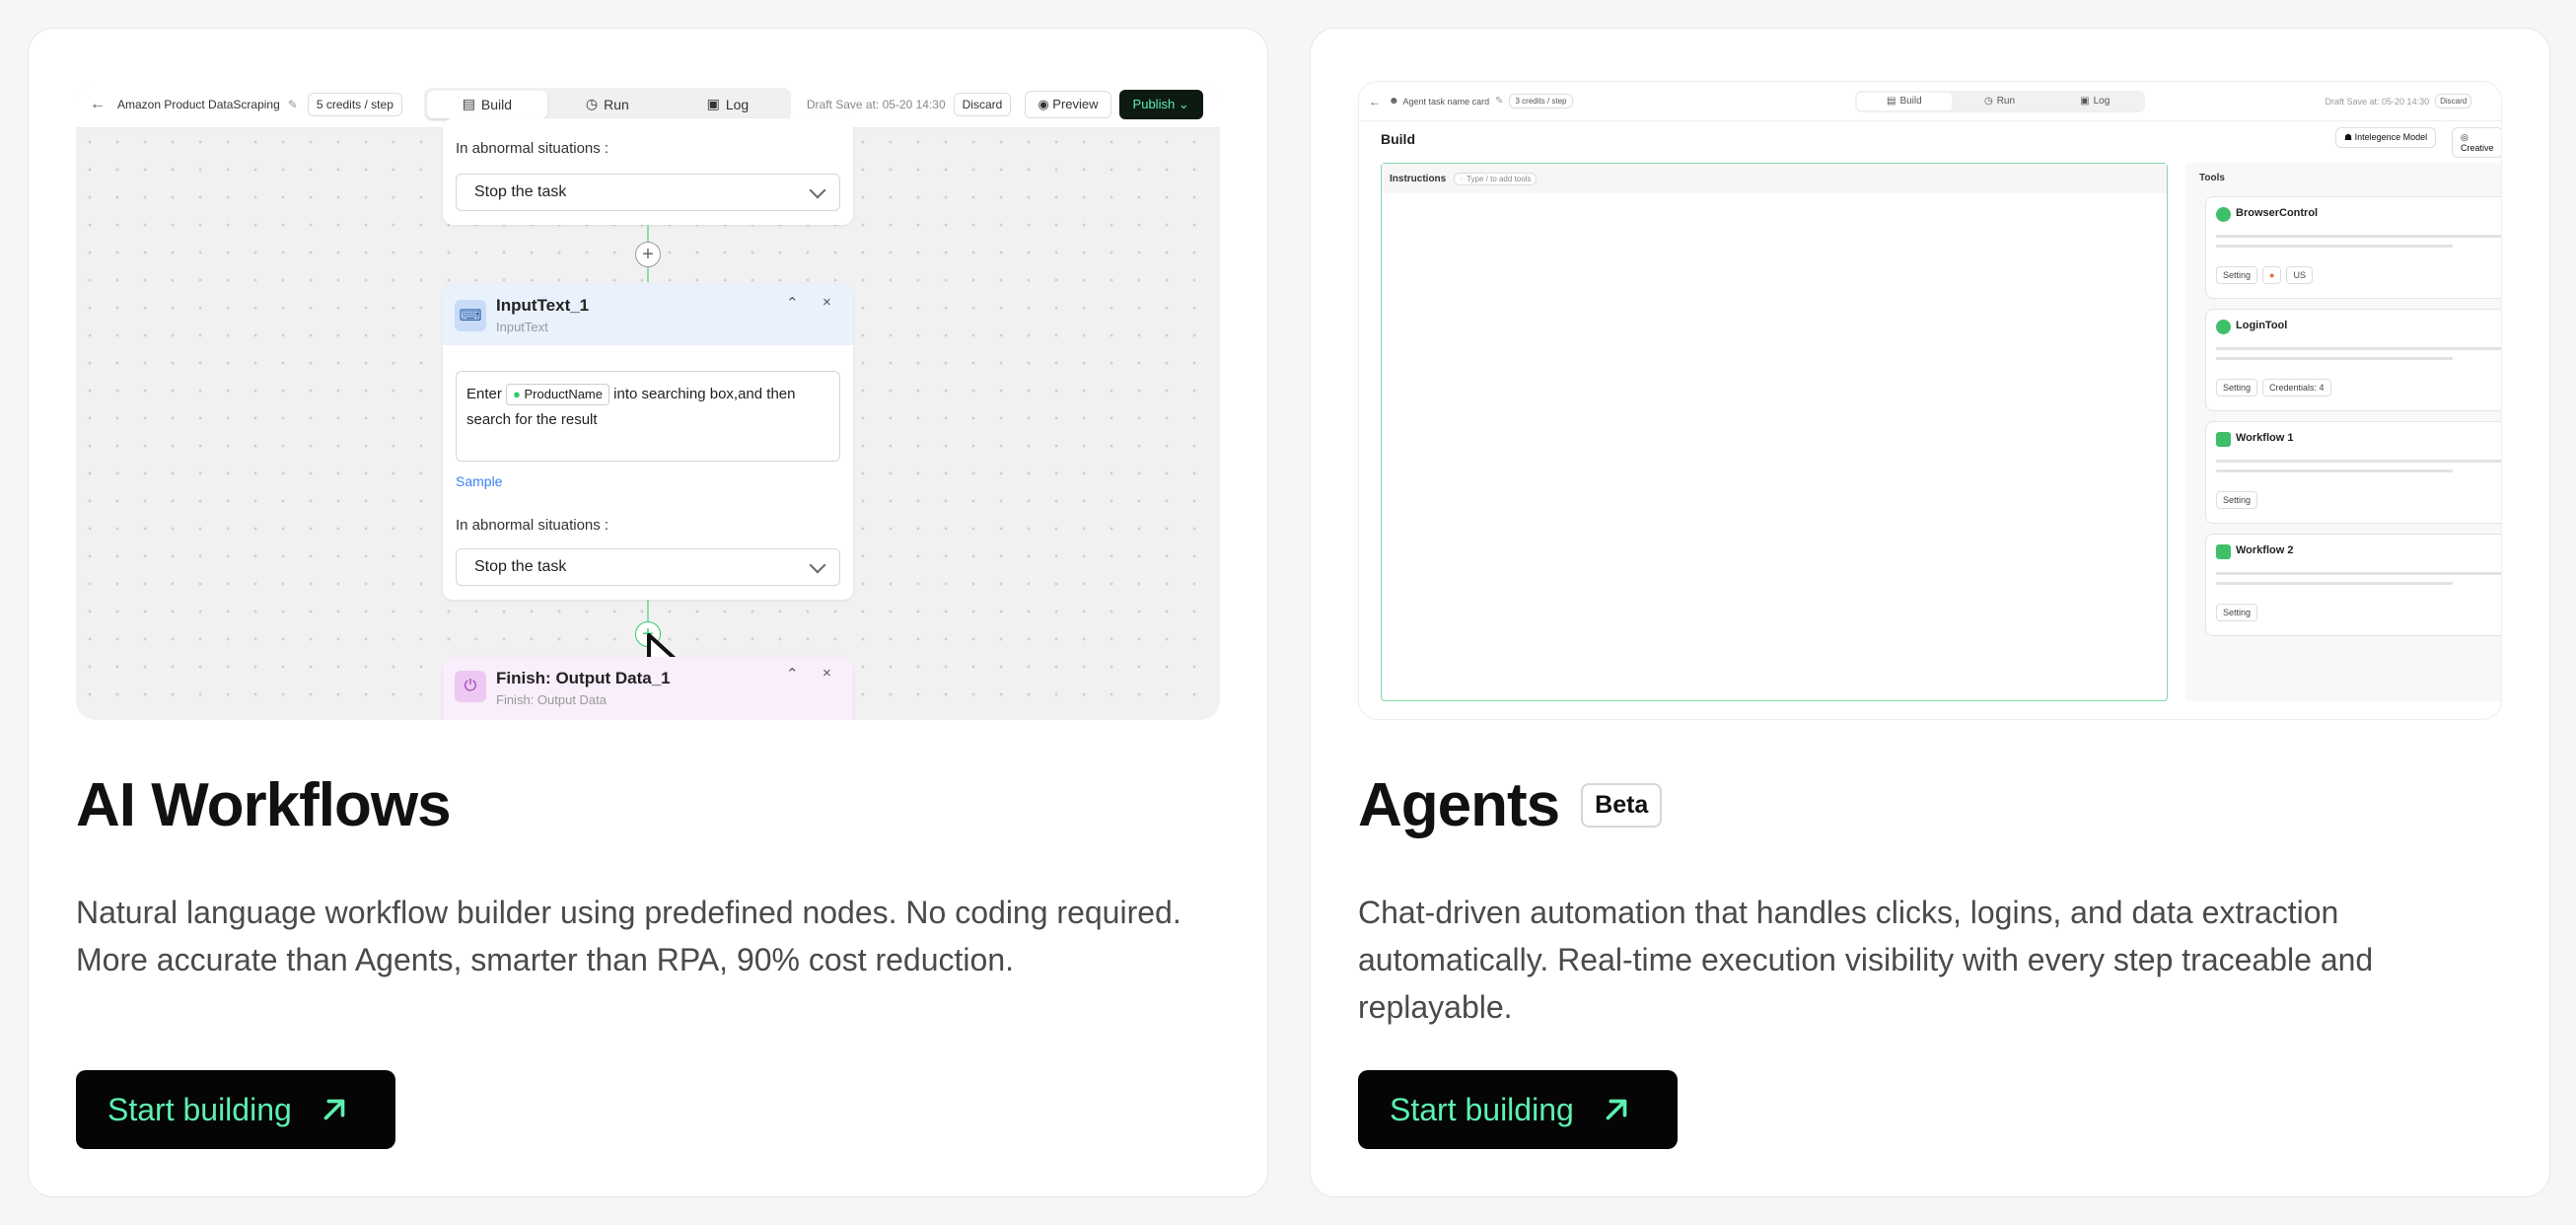  What do you see at coordinates (2476, 142) in the screenshot?
I see `creative-select: ◎ Creative` at bounding box center [2476, 142].